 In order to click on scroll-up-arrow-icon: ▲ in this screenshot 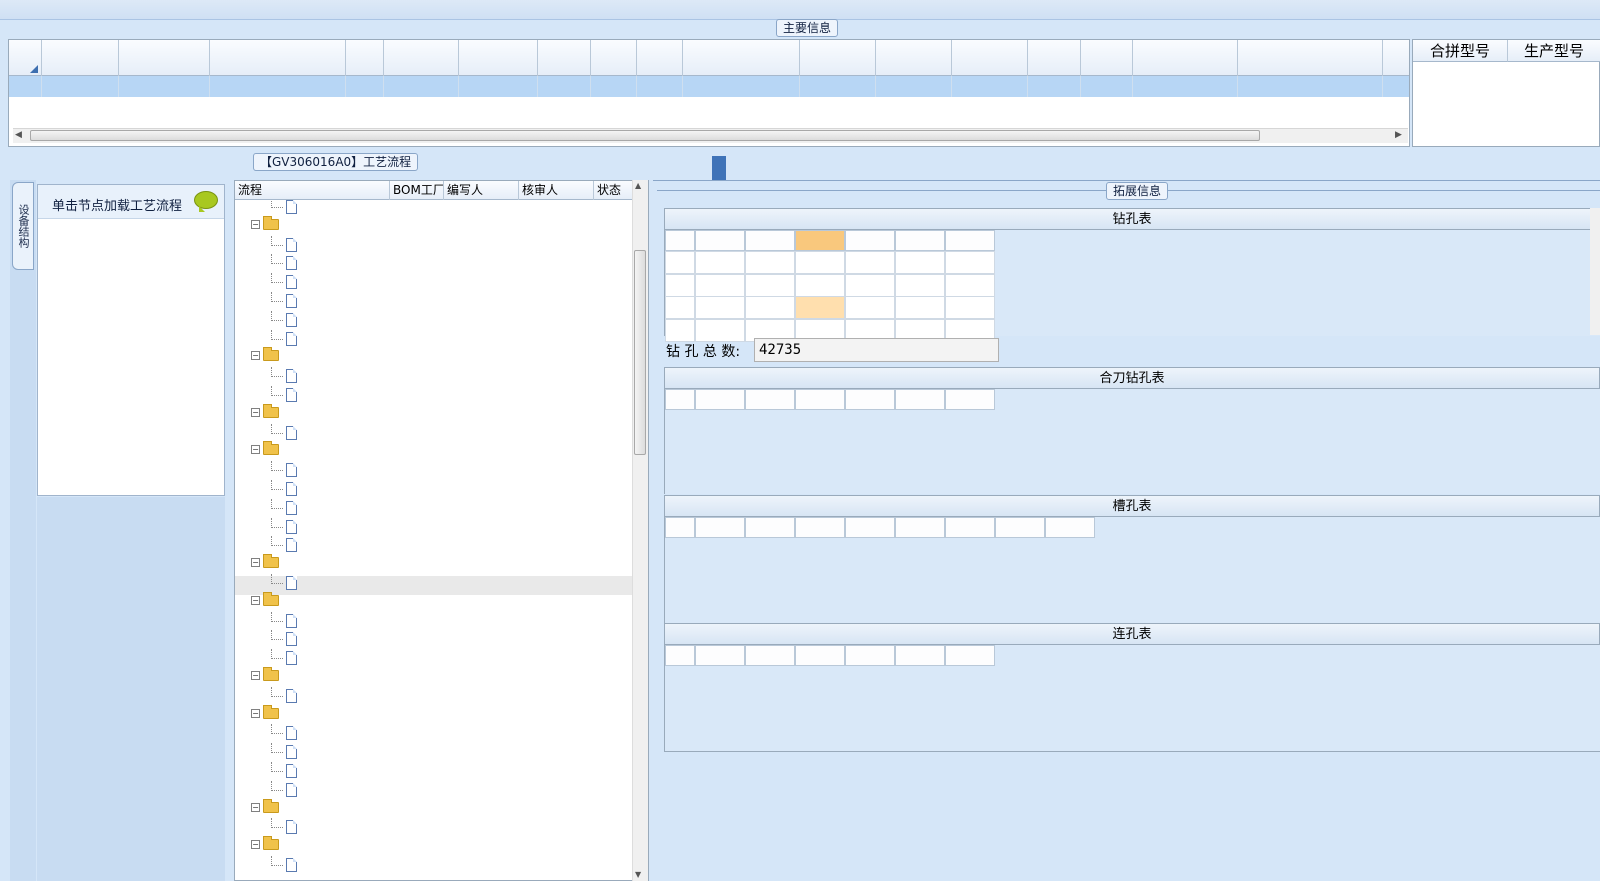, I will do `click(638, 185)`.